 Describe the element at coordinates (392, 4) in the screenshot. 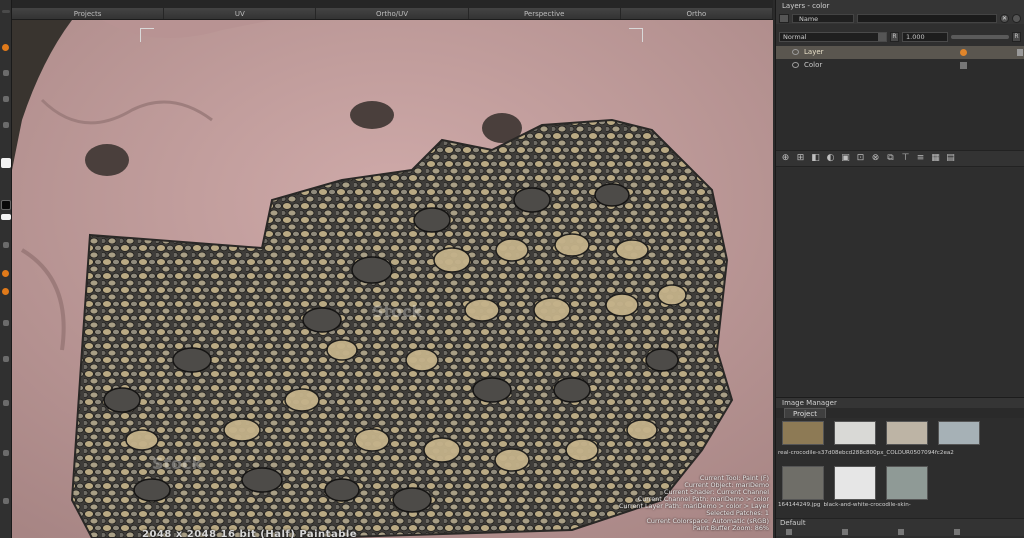

I see `top-menu-strip` at that location.